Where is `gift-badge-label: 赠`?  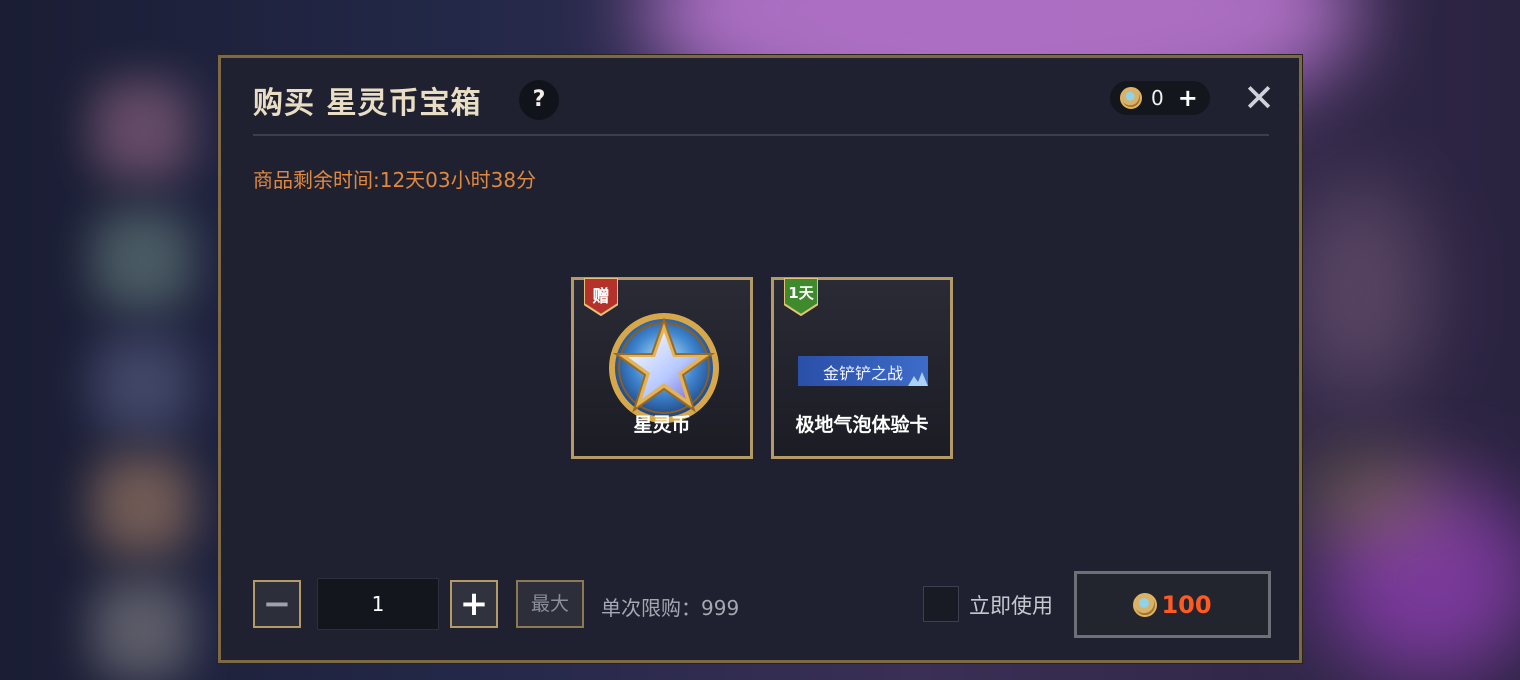
gift-badge-label: 赠 is located at coordinates (601, 297).